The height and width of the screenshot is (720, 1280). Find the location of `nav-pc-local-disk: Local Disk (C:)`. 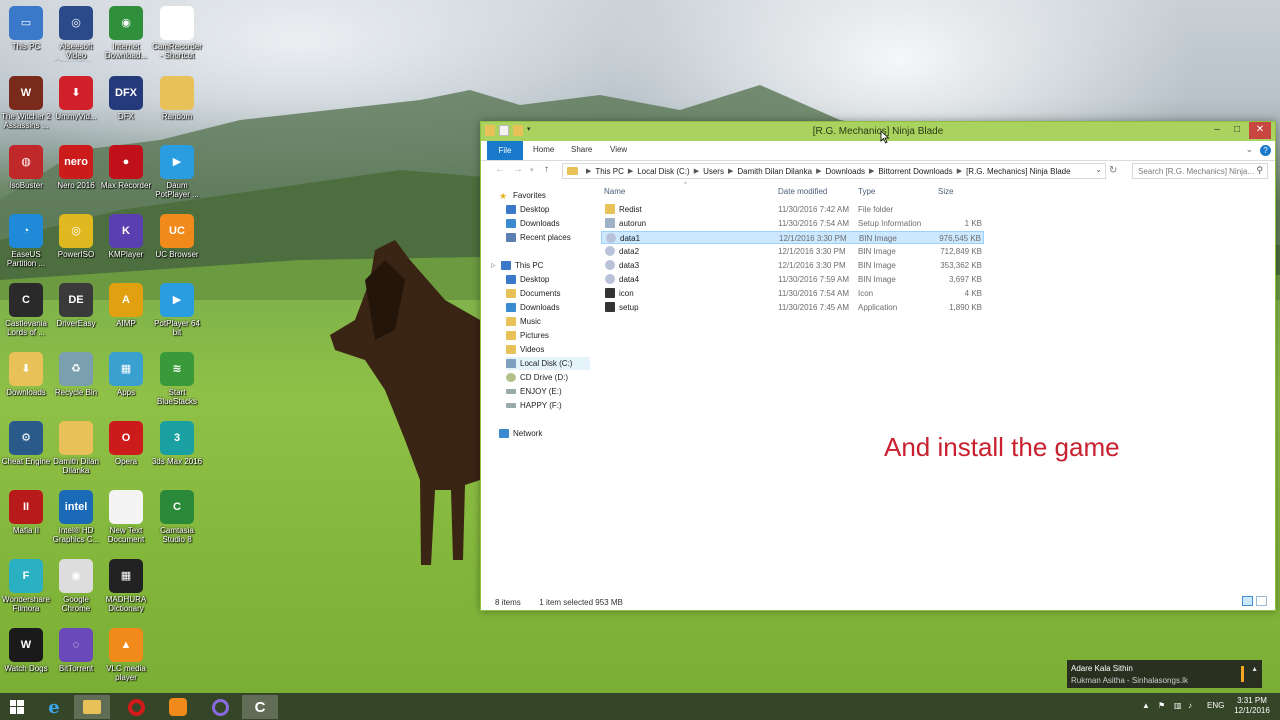

nav-pc-local-disk: Local Disk (C:) is located at coordinates (548, 363).